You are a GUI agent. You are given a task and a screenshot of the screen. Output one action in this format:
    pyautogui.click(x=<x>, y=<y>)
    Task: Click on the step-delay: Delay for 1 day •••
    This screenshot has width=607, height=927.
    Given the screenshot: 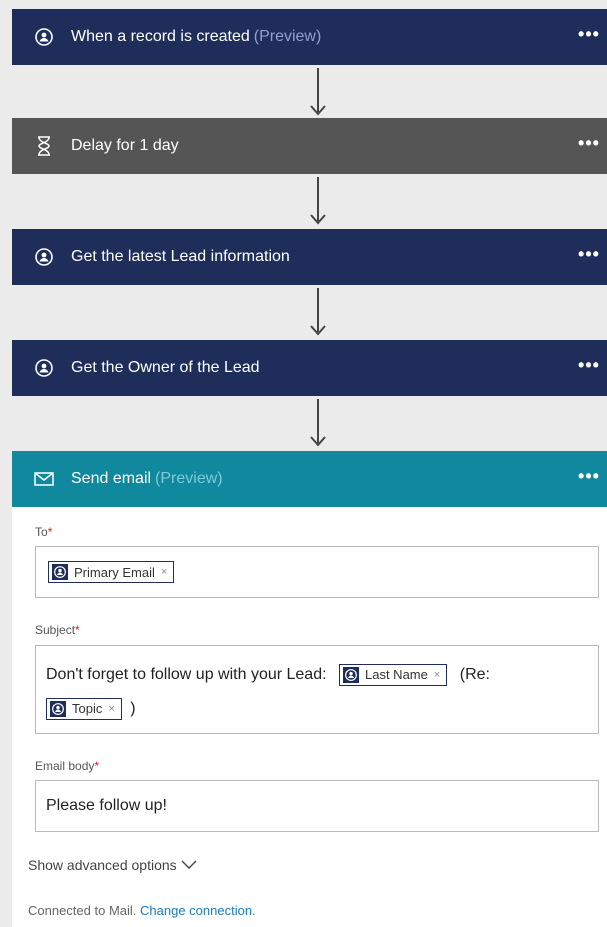 What is the action you would take?
    pyautogui.click(x=309, y=146)
    